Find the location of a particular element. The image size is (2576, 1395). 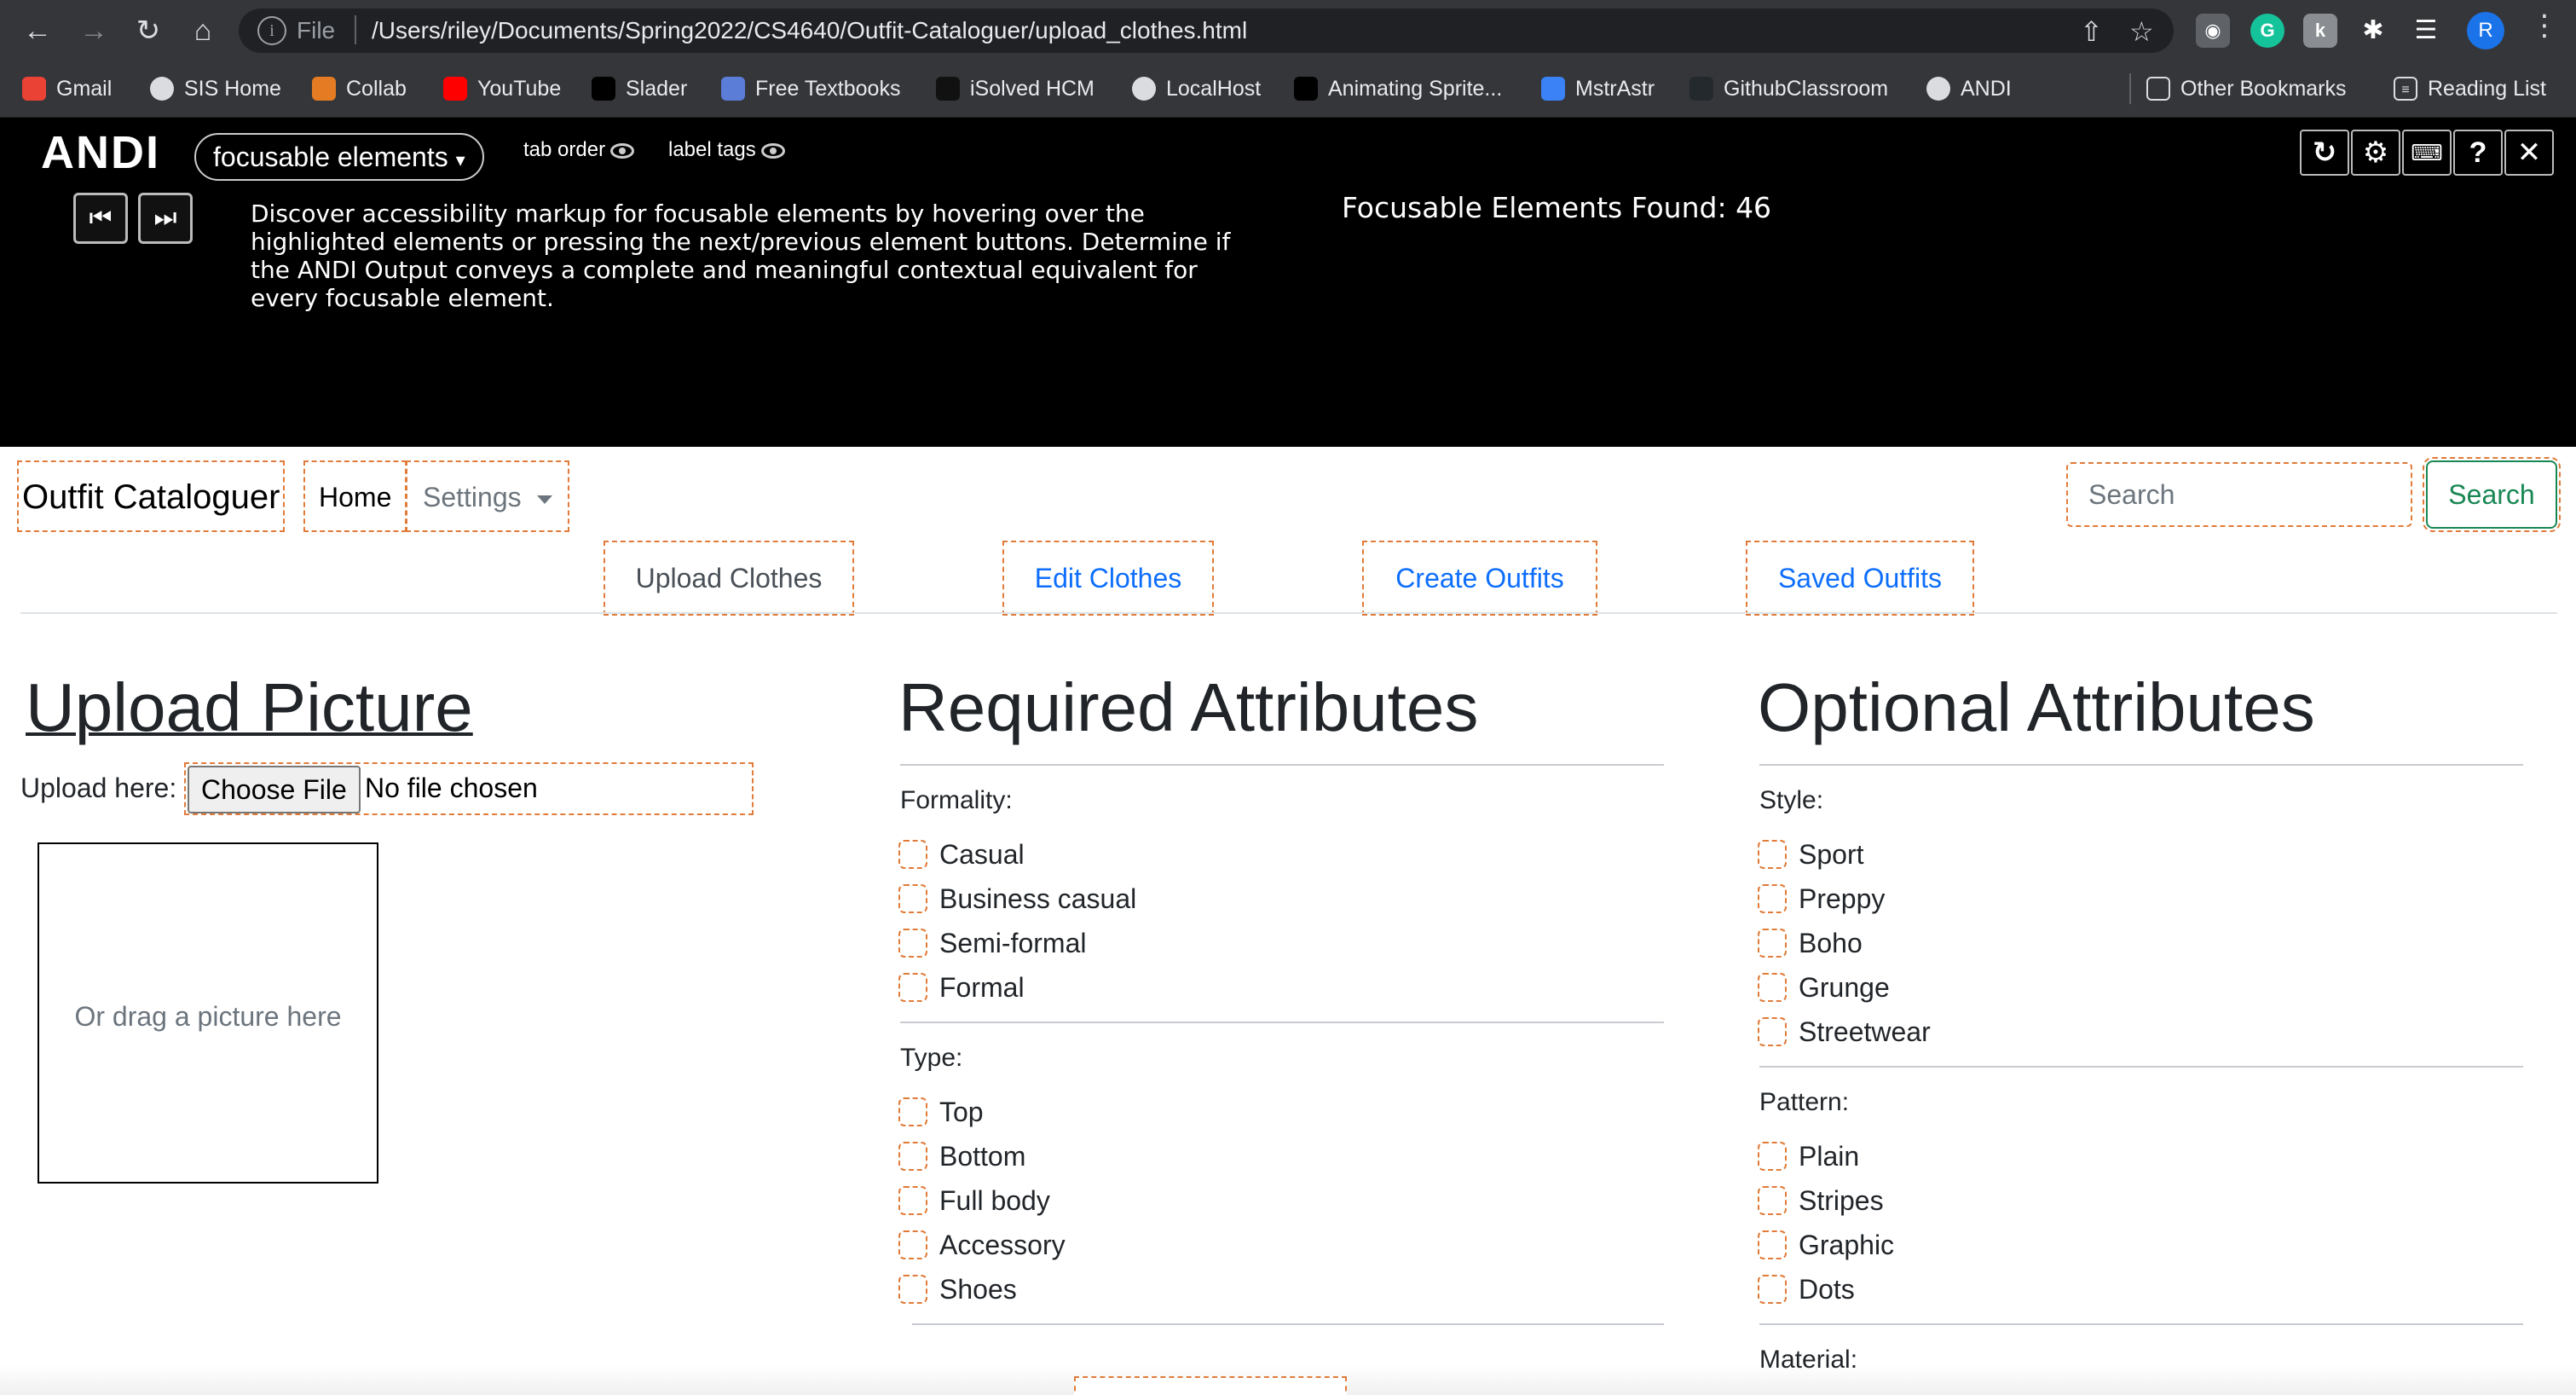

tab-create-outfits: Create Outfits is located at coordinates (1479, 578).